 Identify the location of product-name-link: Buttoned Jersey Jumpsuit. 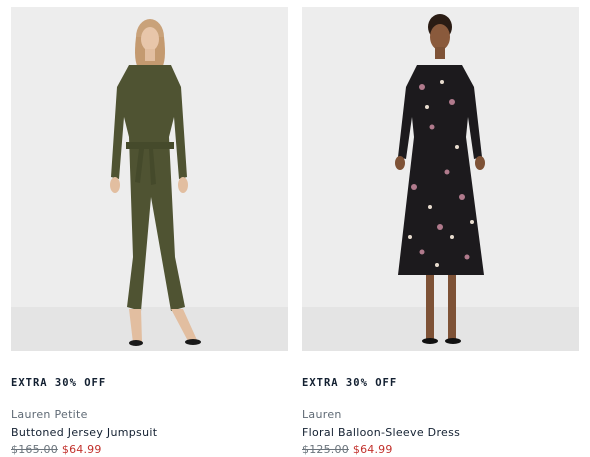
(149, 432).